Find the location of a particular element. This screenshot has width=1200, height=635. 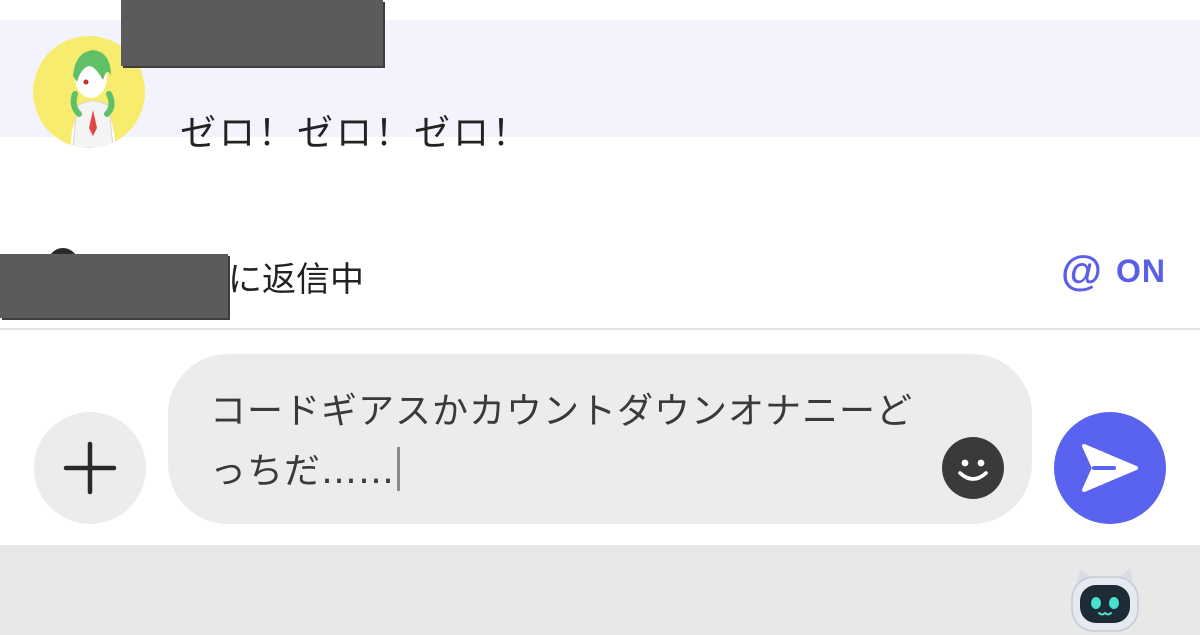

add-button is located at coordinates (90, 468).